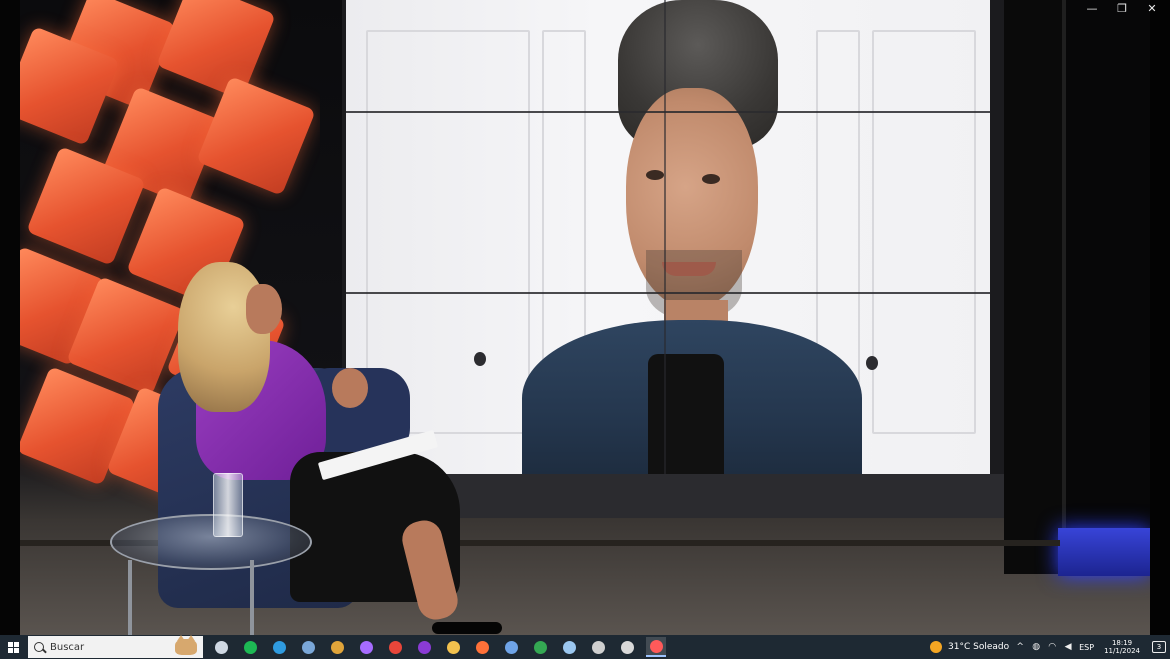 The width and height of the screenshot is (1170, 659). I want to click on meta-icon, so click(366, 647).